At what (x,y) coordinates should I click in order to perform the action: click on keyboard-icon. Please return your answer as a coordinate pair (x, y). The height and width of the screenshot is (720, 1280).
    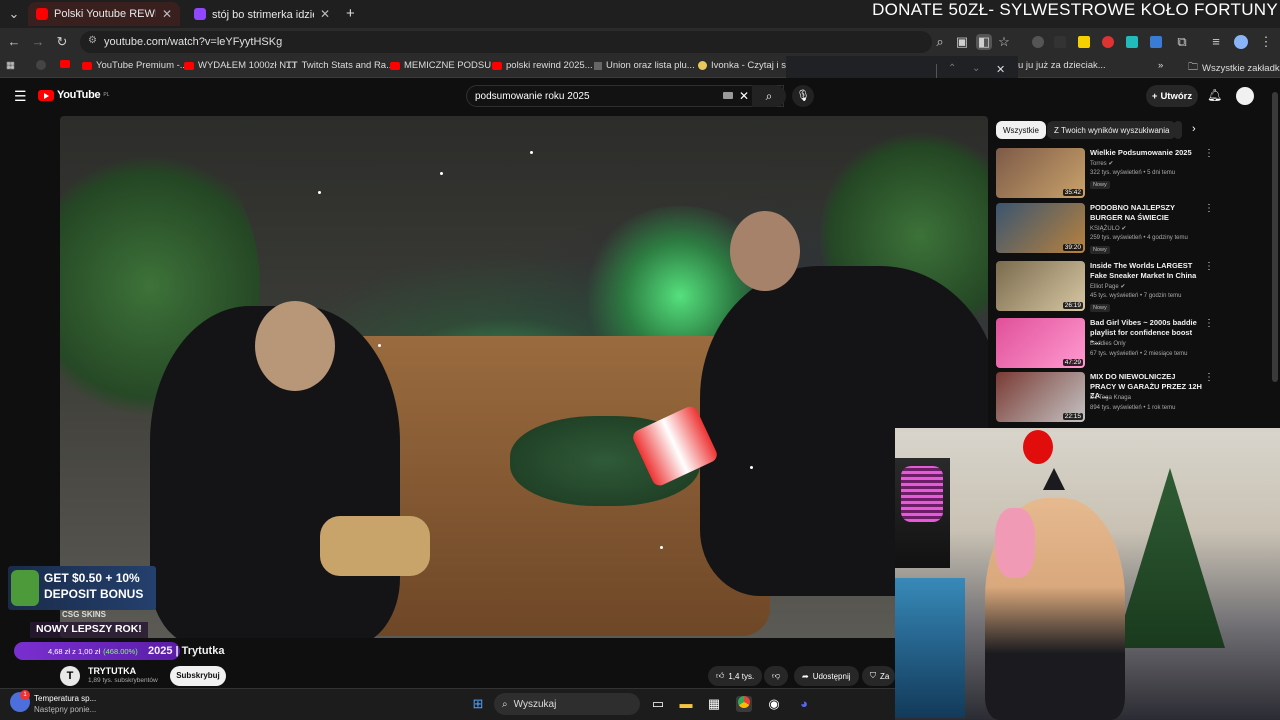
    Looking at the image, I should click on (728, 95).